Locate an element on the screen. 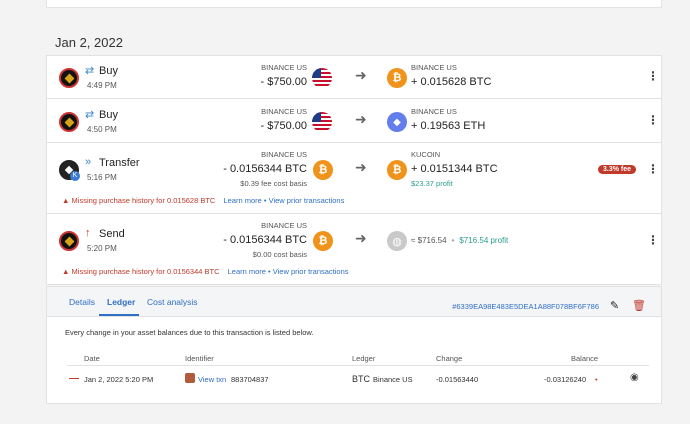 This screenshot has height=424, width=690. view-txn-link: View txn is located at coordinates (212, 379).